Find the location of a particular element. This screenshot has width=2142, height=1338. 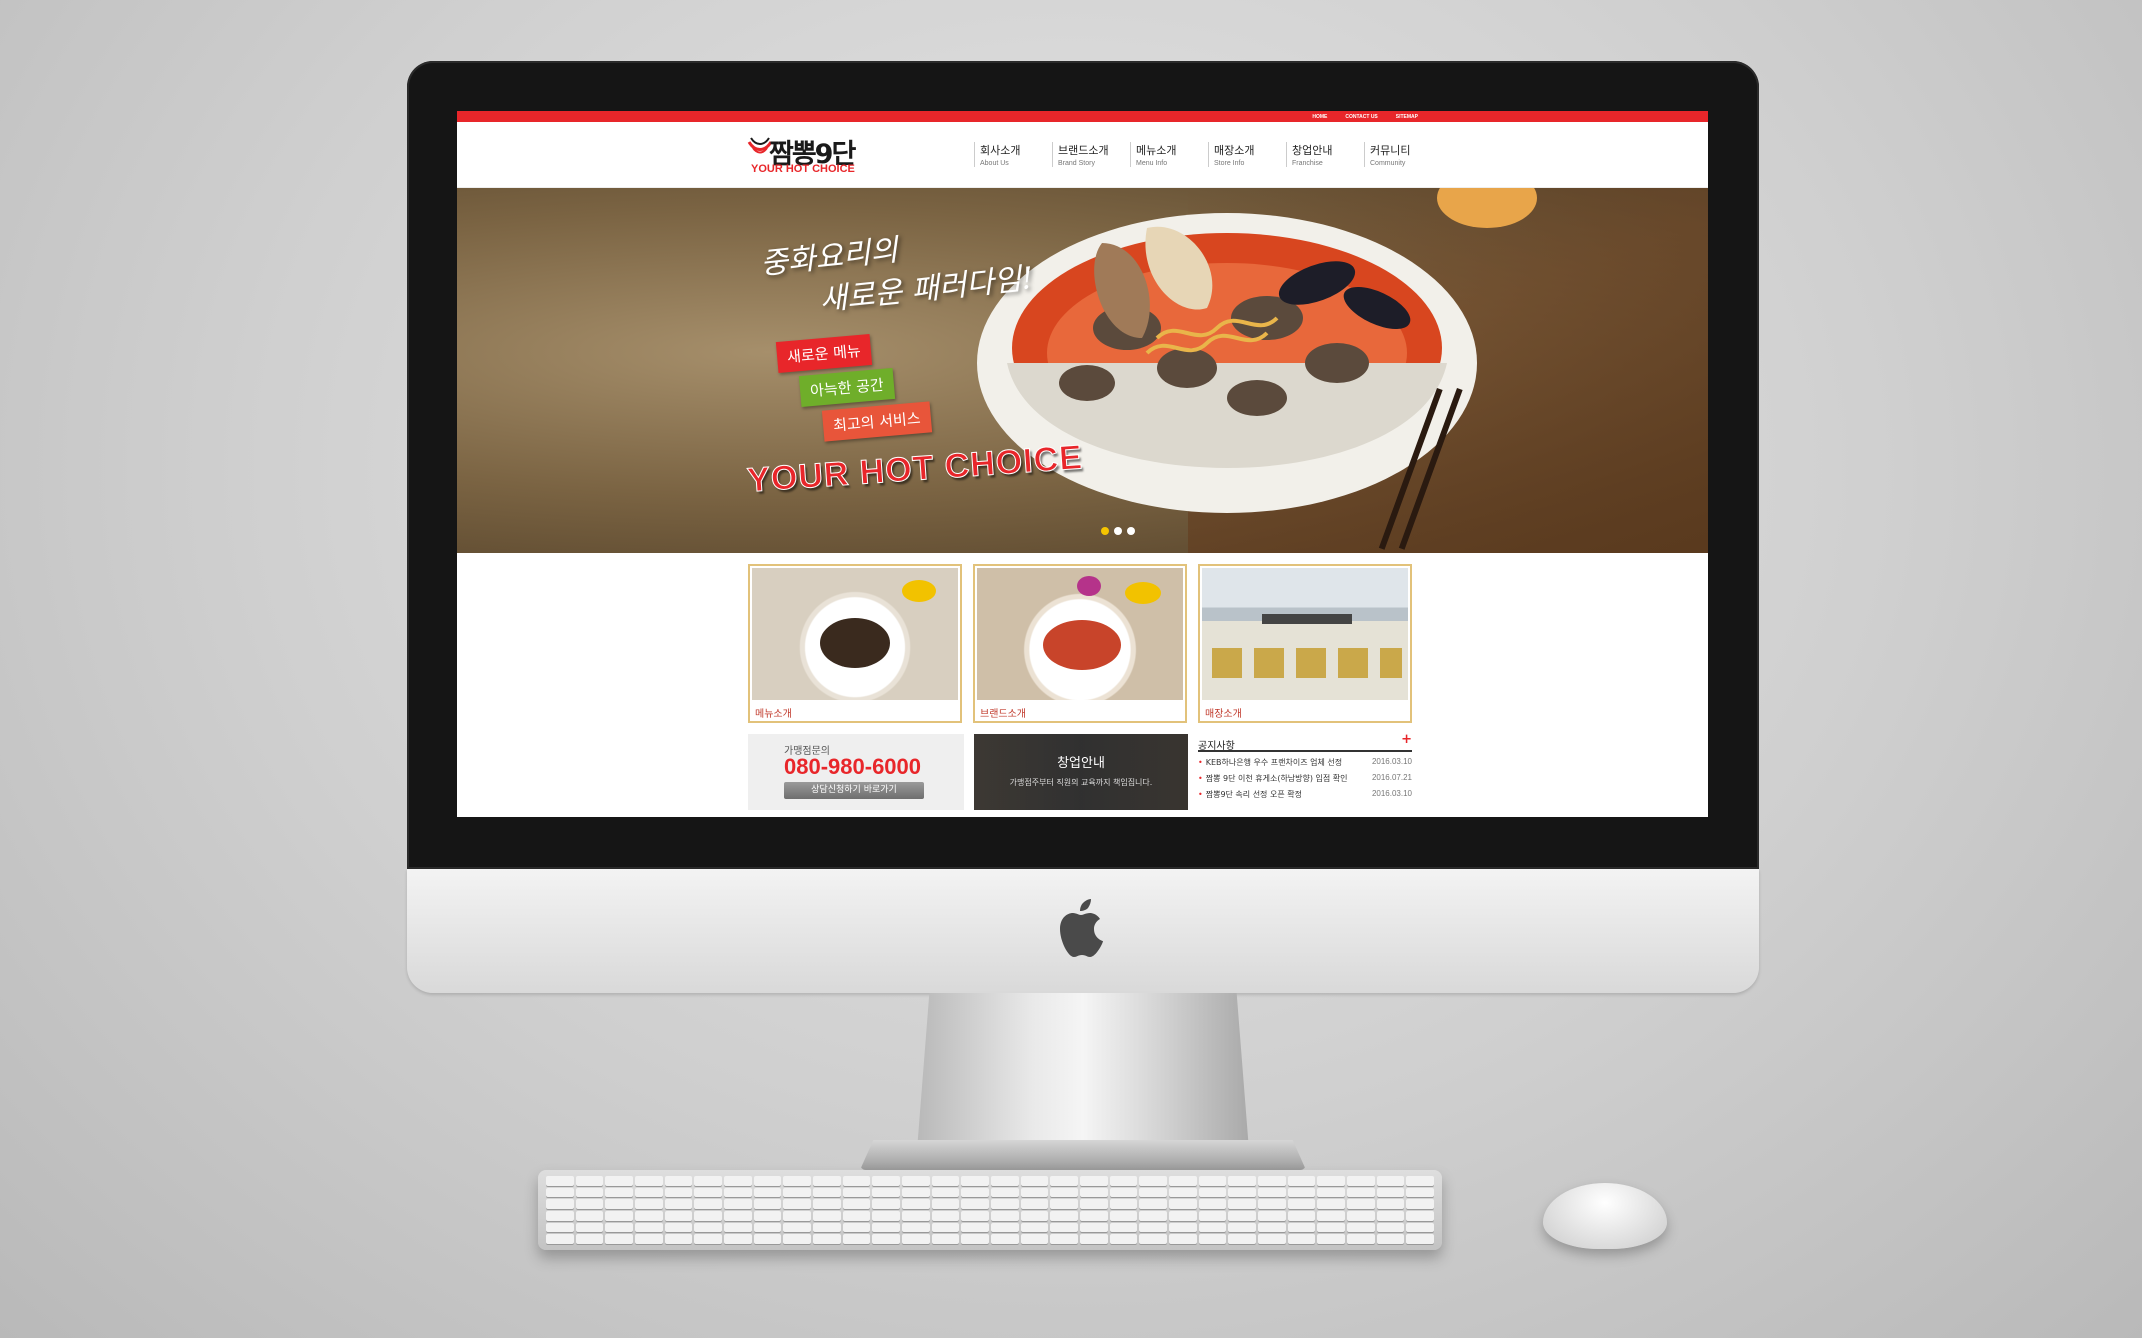

site-logo: 짬뽕9단 YOUR HOT CHOICE is located at coordinates (807, 155).